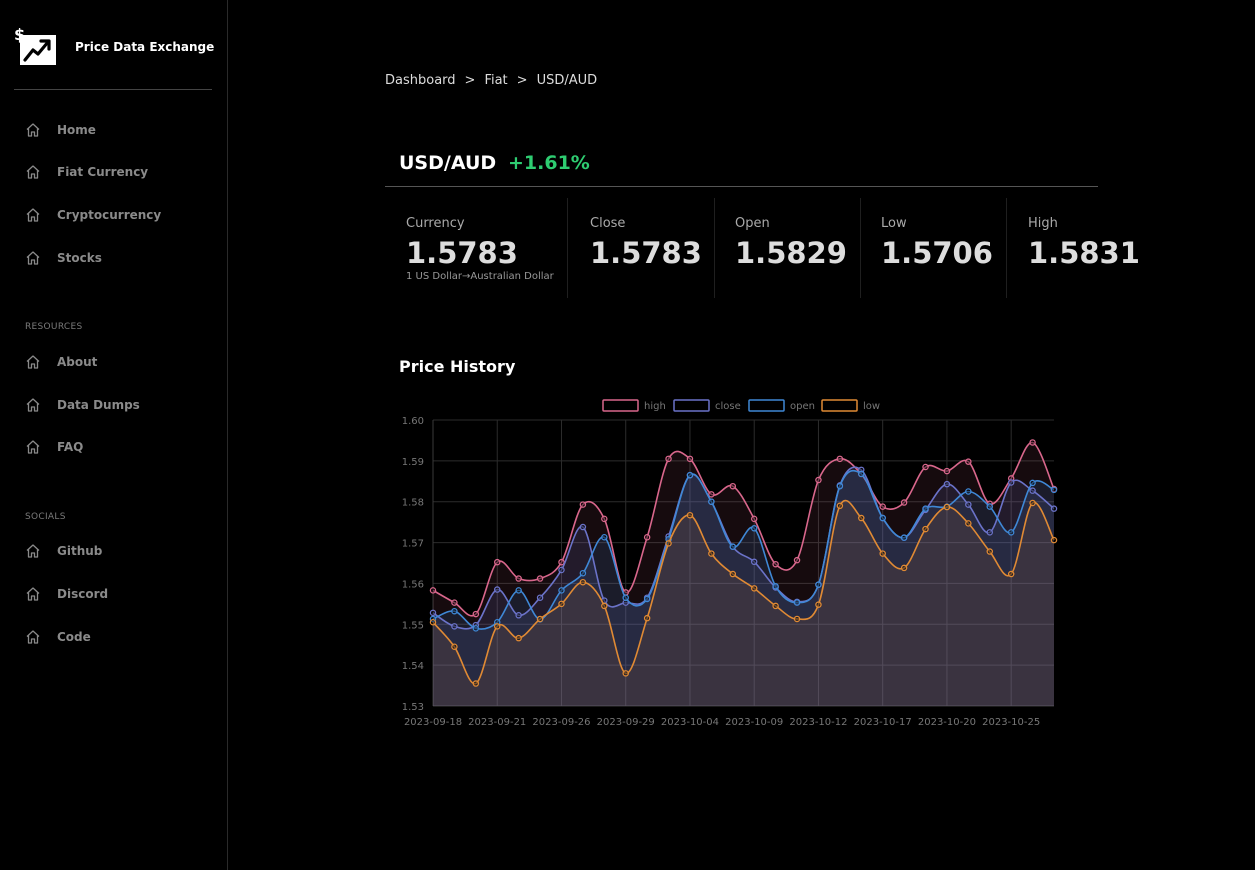 The width and height of the screenshot is (1255, 870). What do you see at coordinates (1043, 223) in the screenshot?
I see `stat-label: High` at bounding box center [1043, 223].